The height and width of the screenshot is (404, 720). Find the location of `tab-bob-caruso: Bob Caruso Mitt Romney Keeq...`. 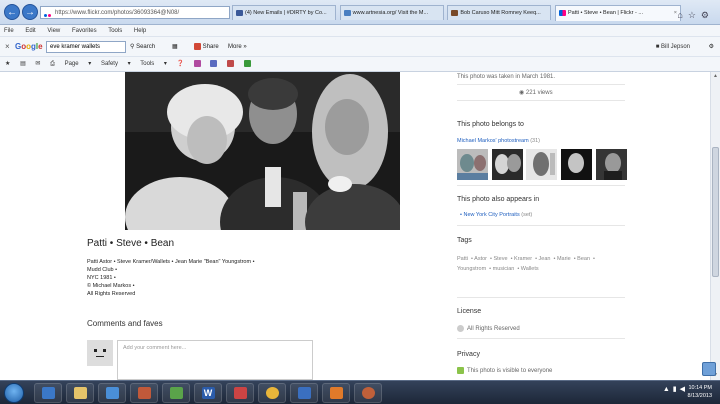

tab-bob-caruso: Bob Caruso Mitt Romney Keeq... is located at coordinates (499, 12).